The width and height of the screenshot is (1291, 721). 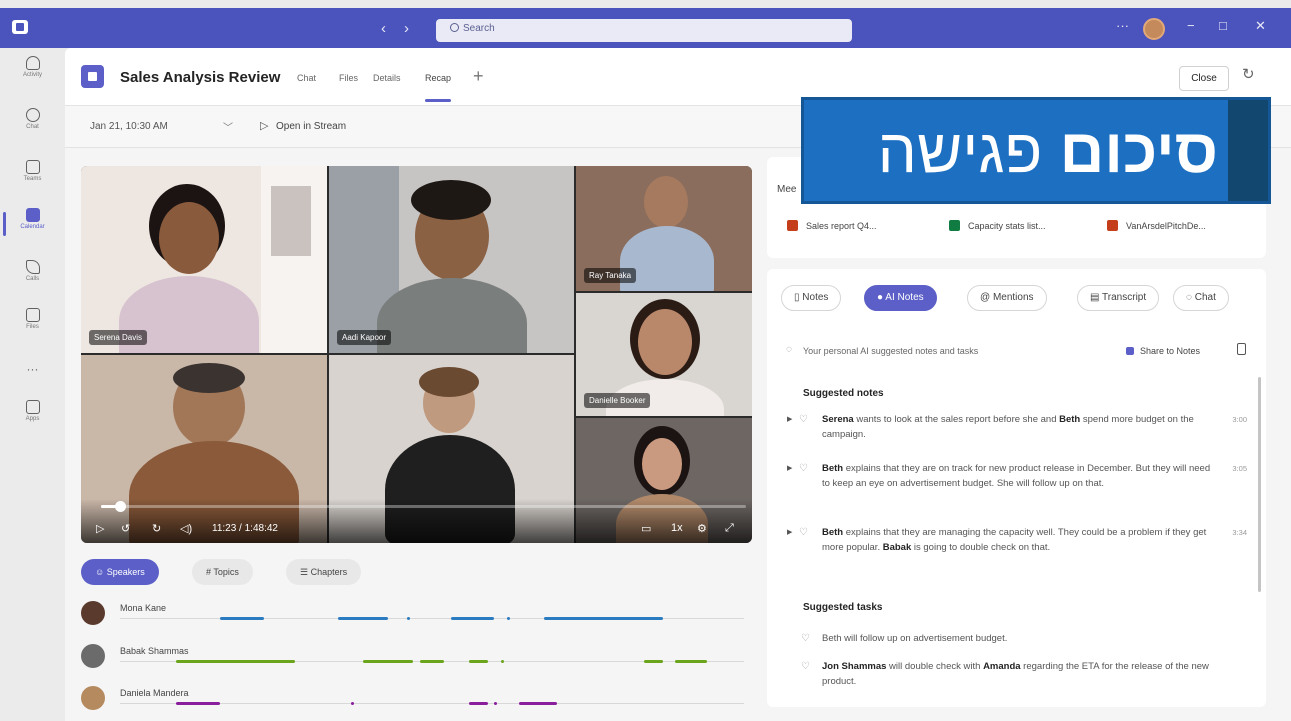 What do you see at coordinates (324, 572) in the screenshot?
I see `tab-chapters: ☰ Chapters` at bounding box center [324, 572].